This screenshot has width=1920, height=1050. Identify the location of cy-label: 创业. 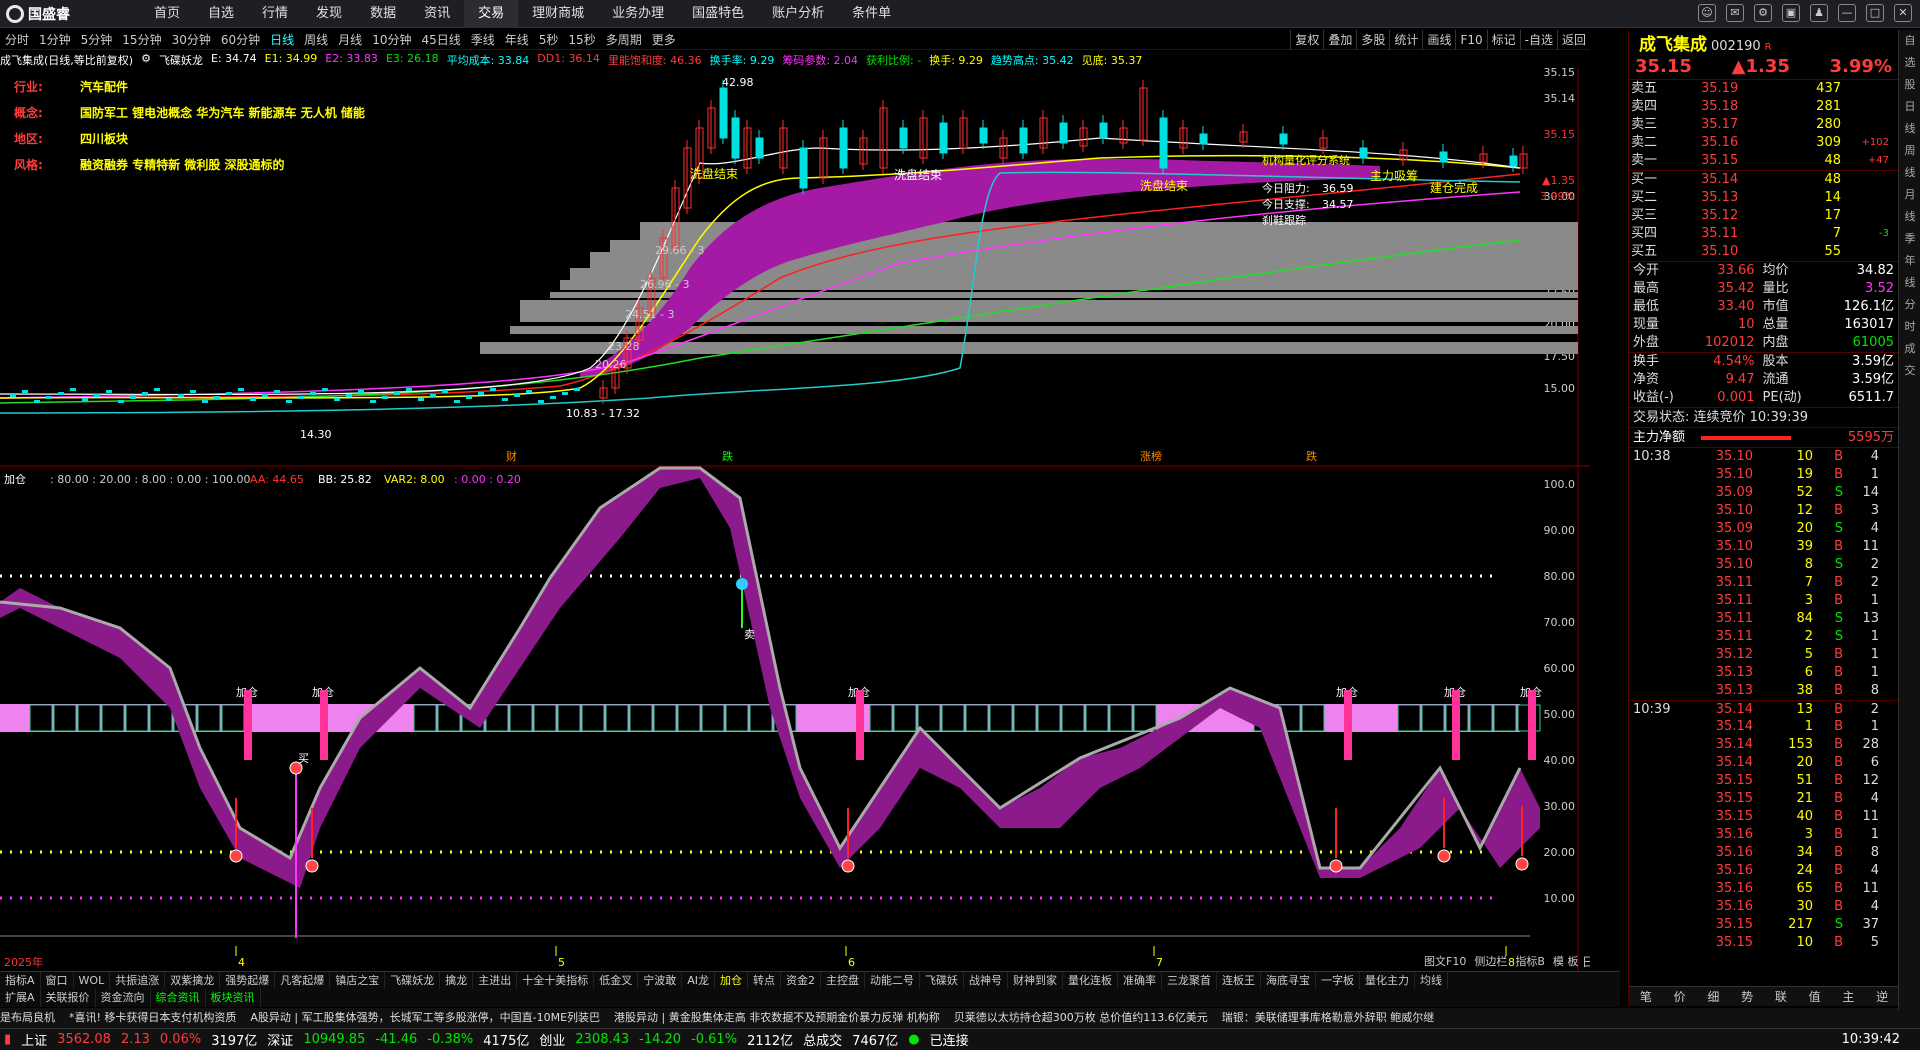
(552, 1039).